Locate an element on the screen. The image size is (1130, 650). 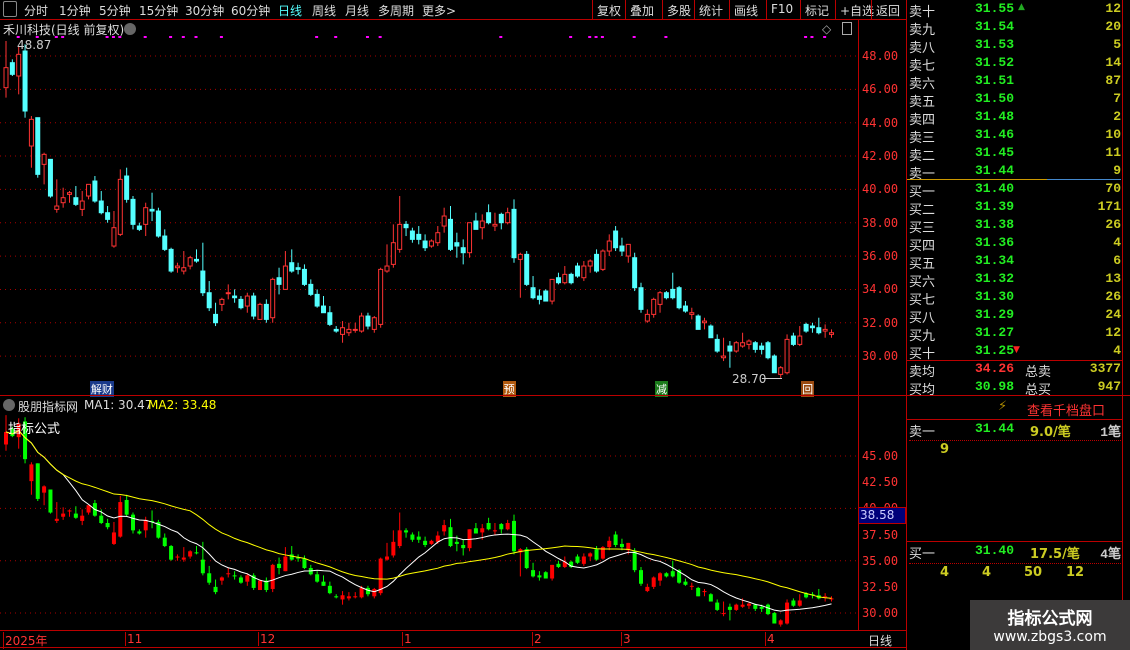
row-volume: 20 is located at coordinates (1113, 26).